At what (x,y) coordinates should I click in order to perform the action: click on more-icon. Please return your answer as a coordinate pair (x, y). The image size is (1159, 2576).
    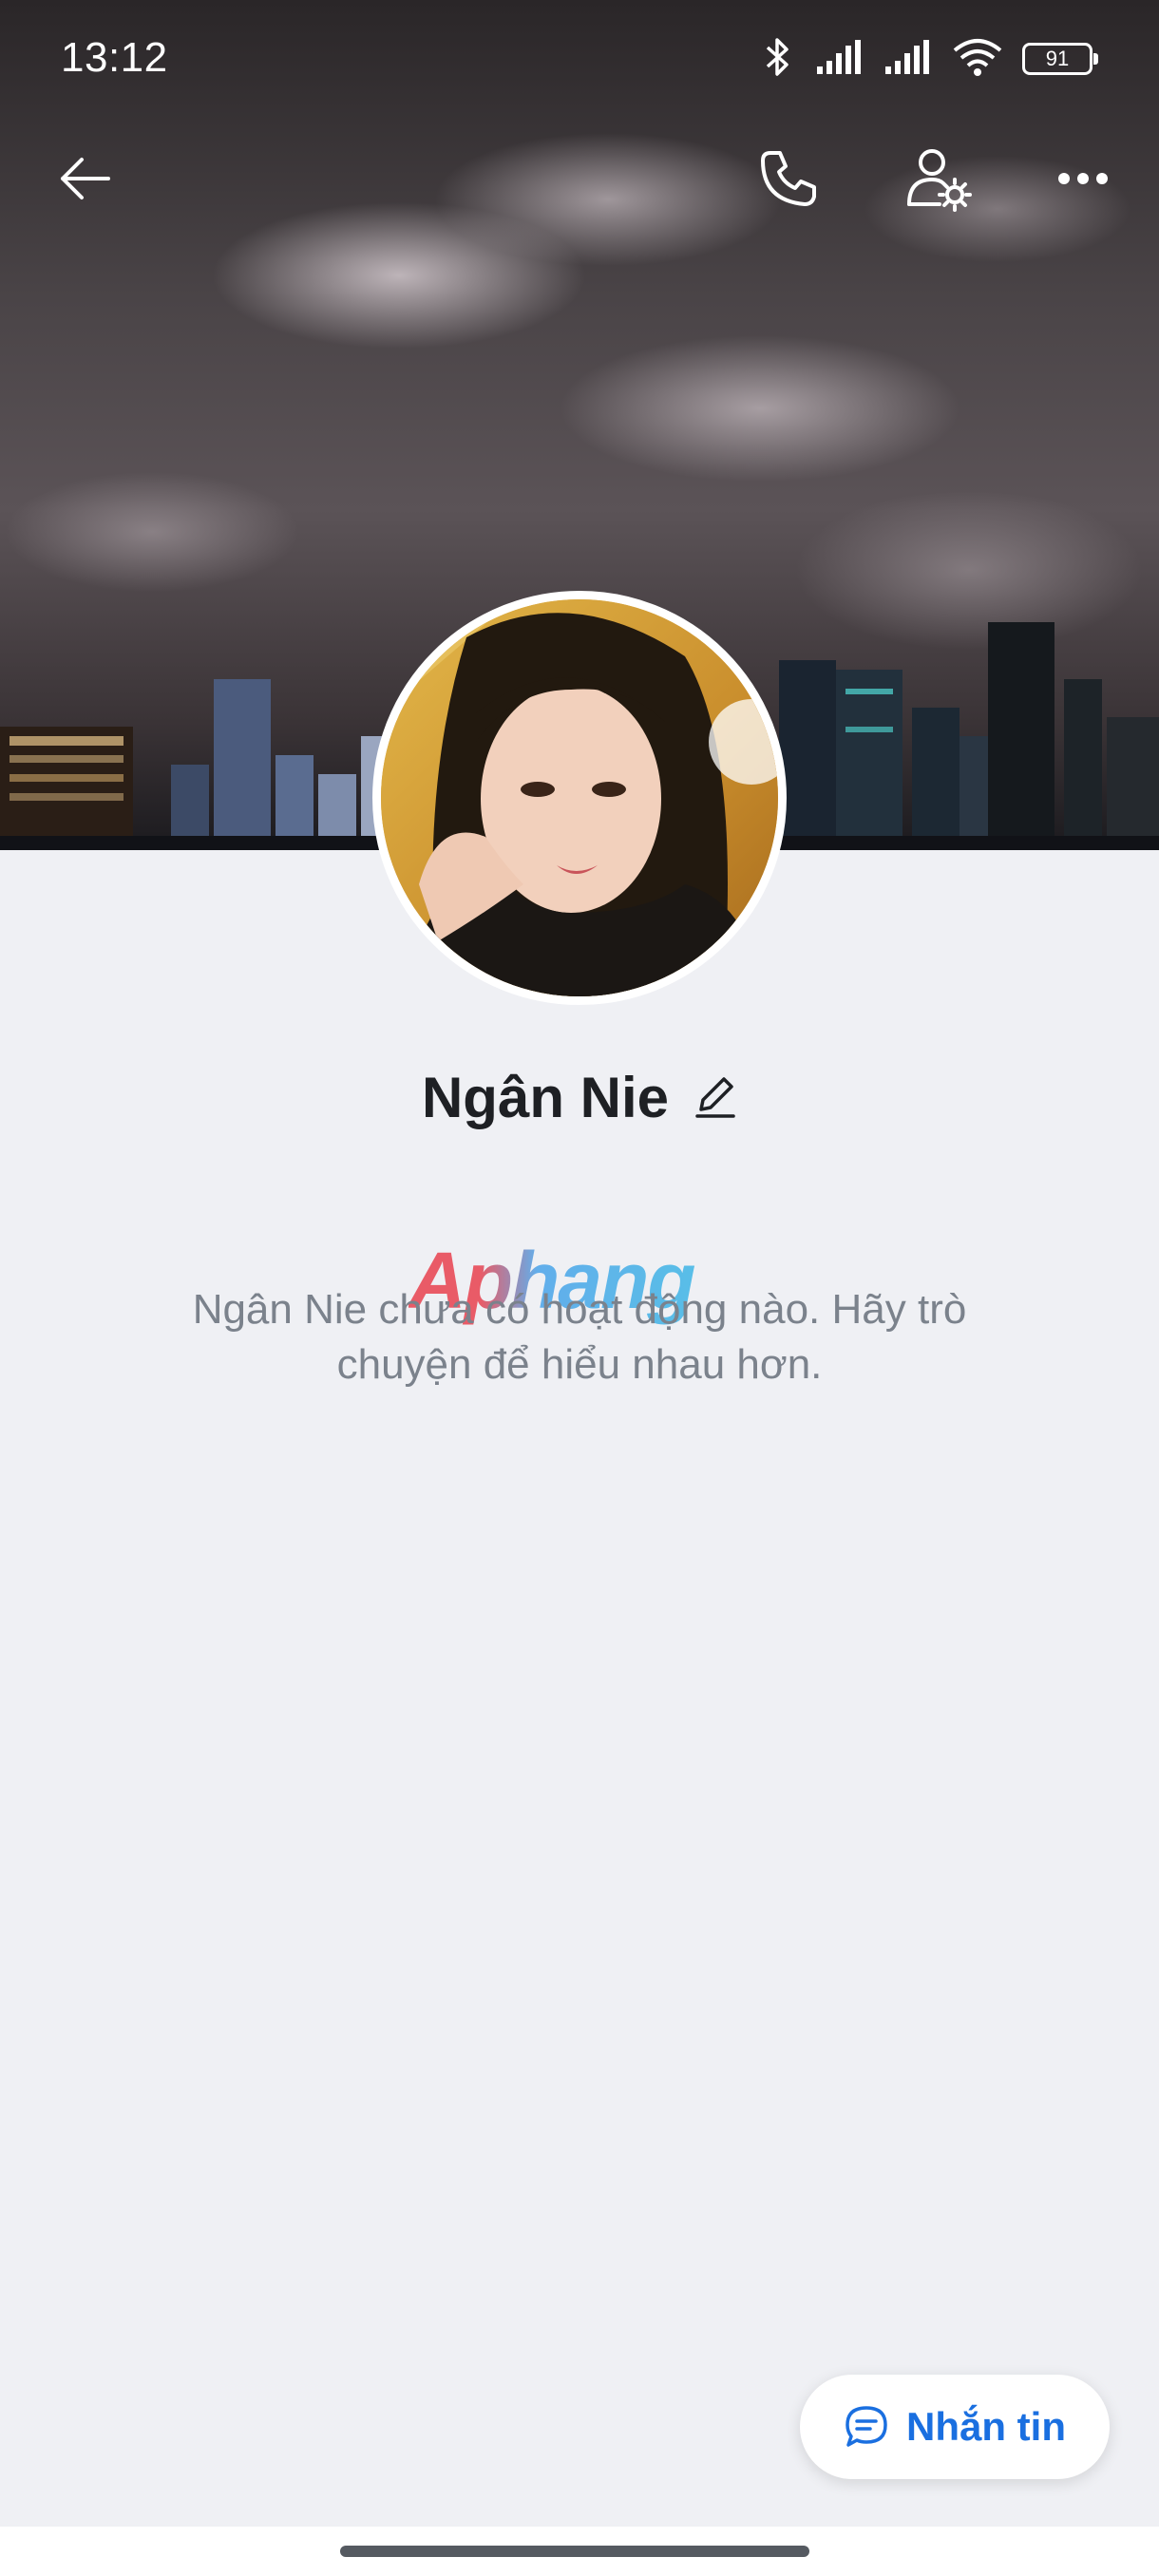
    Looking at the image, I should click on (1083, 181).